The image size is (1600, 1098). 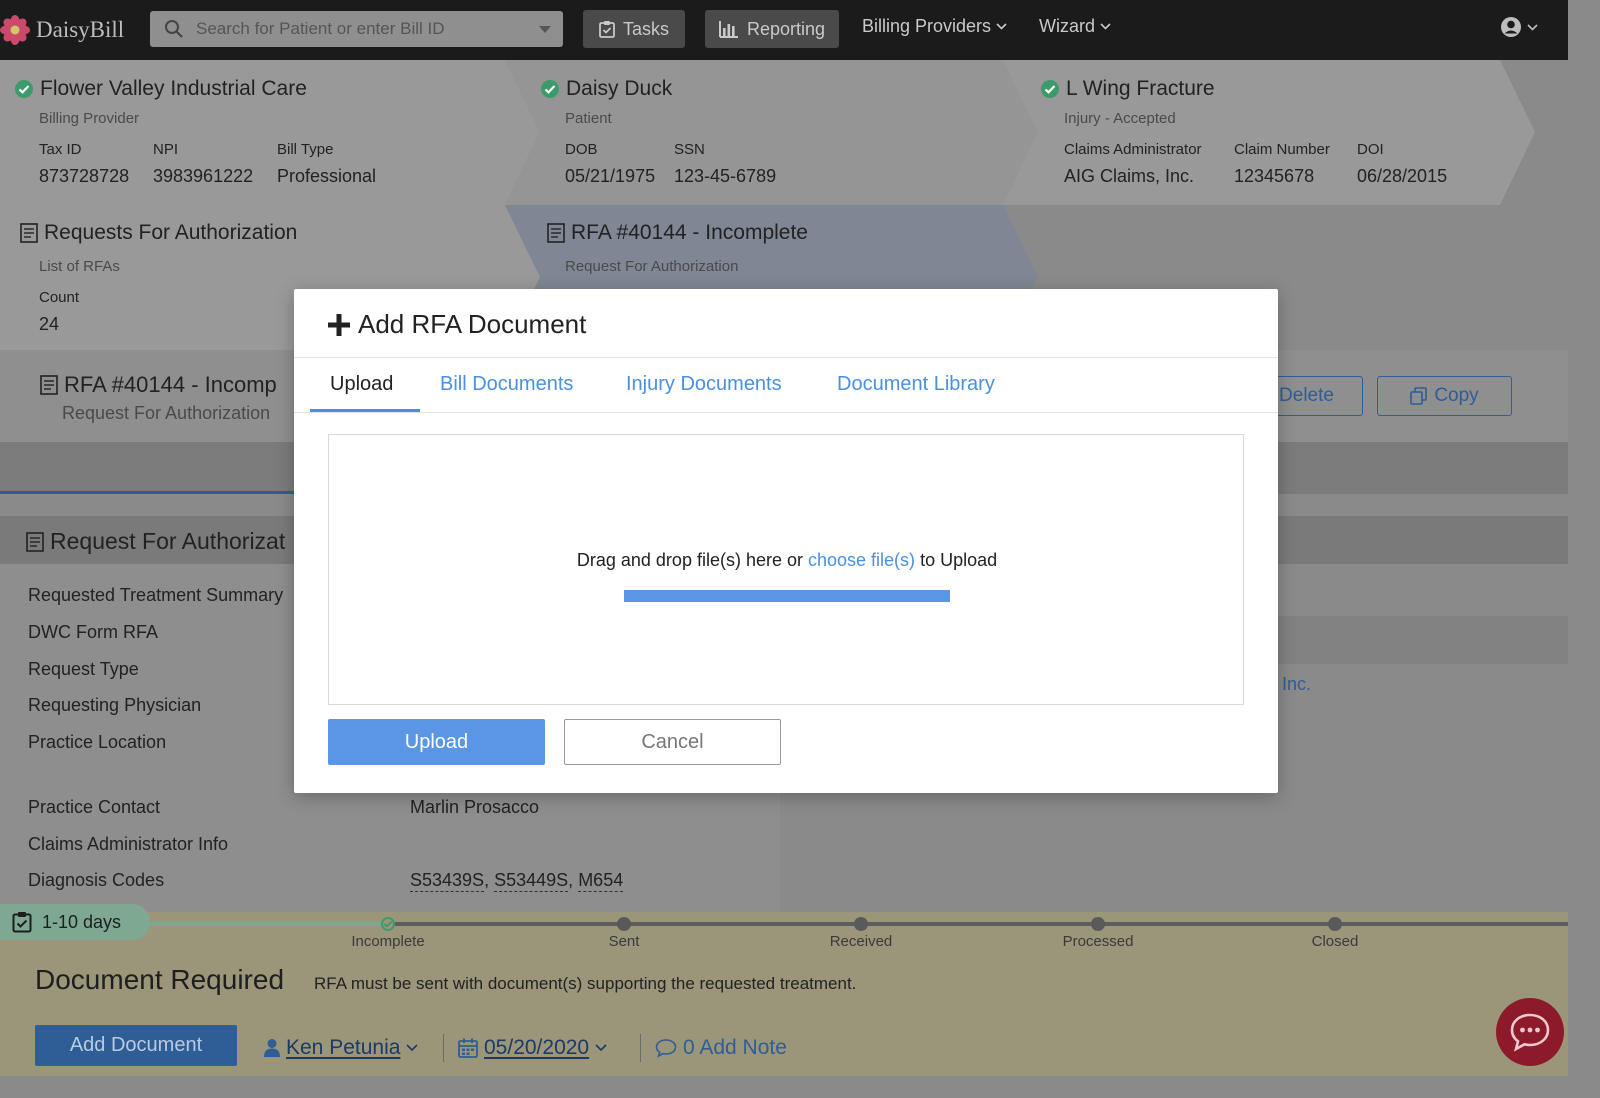 What do you see at coordinates (388, 924) in the screenshot?
I see `step-dot-incomplete` at bounding box center [388, 924].